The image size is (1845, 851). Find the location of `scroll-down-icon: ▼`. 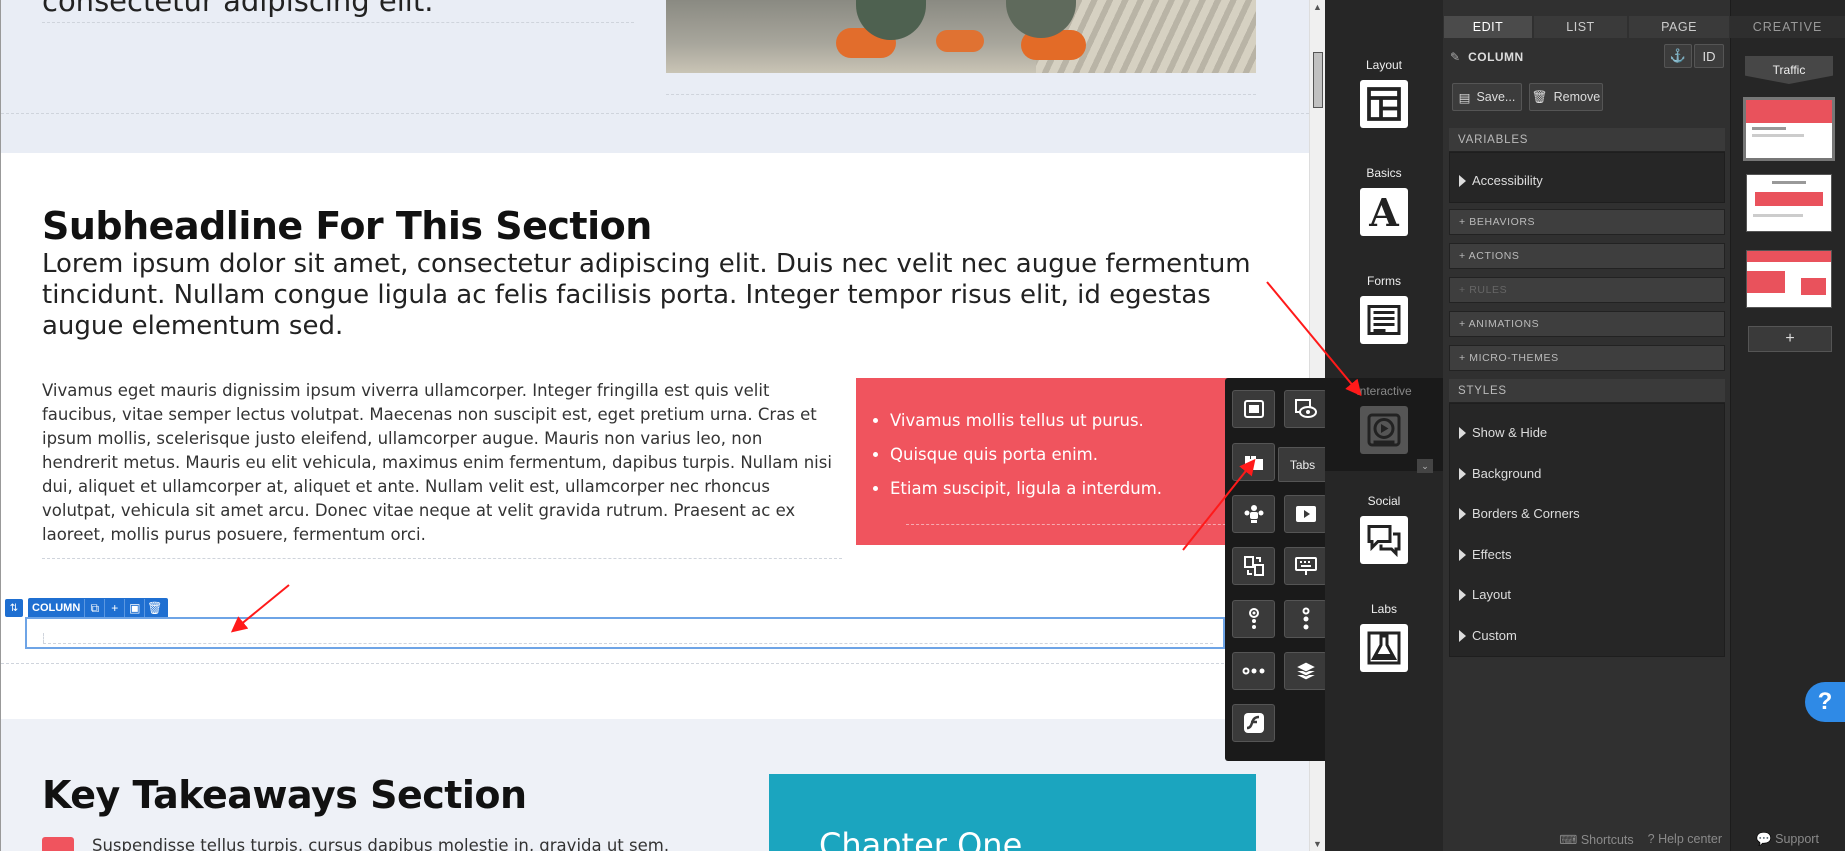

scroll-down-icon: ▼ is located at coordinates (1317, 844).